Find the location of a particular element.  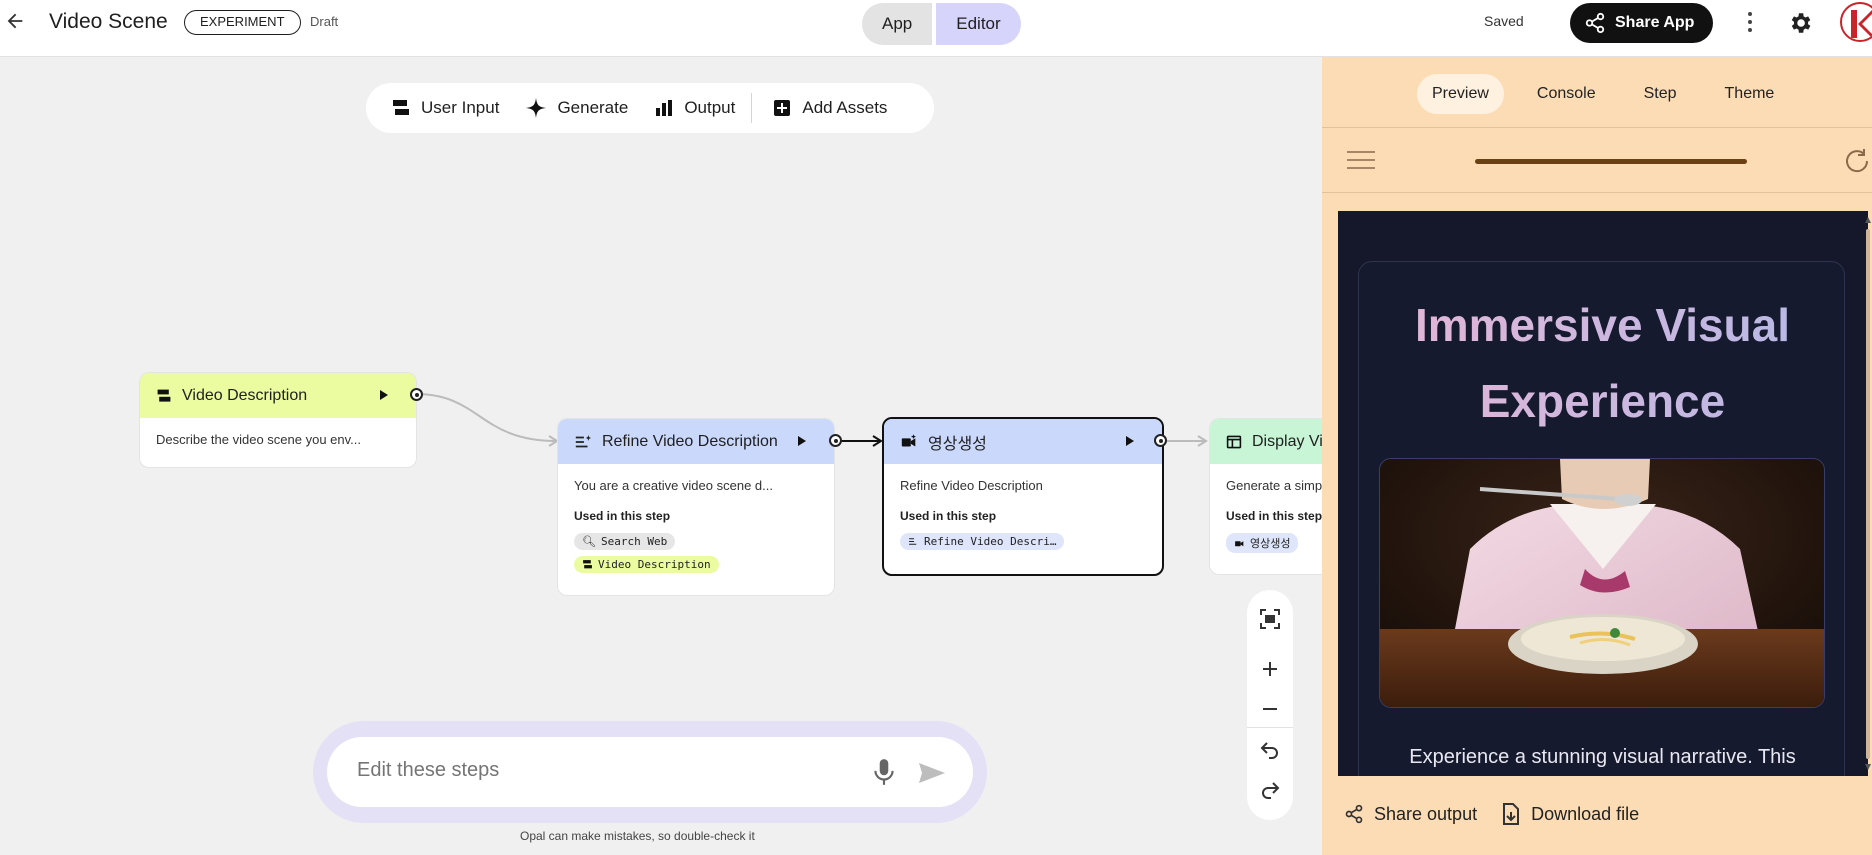

zoom-out-icon is located at coordinates (1270, 709).